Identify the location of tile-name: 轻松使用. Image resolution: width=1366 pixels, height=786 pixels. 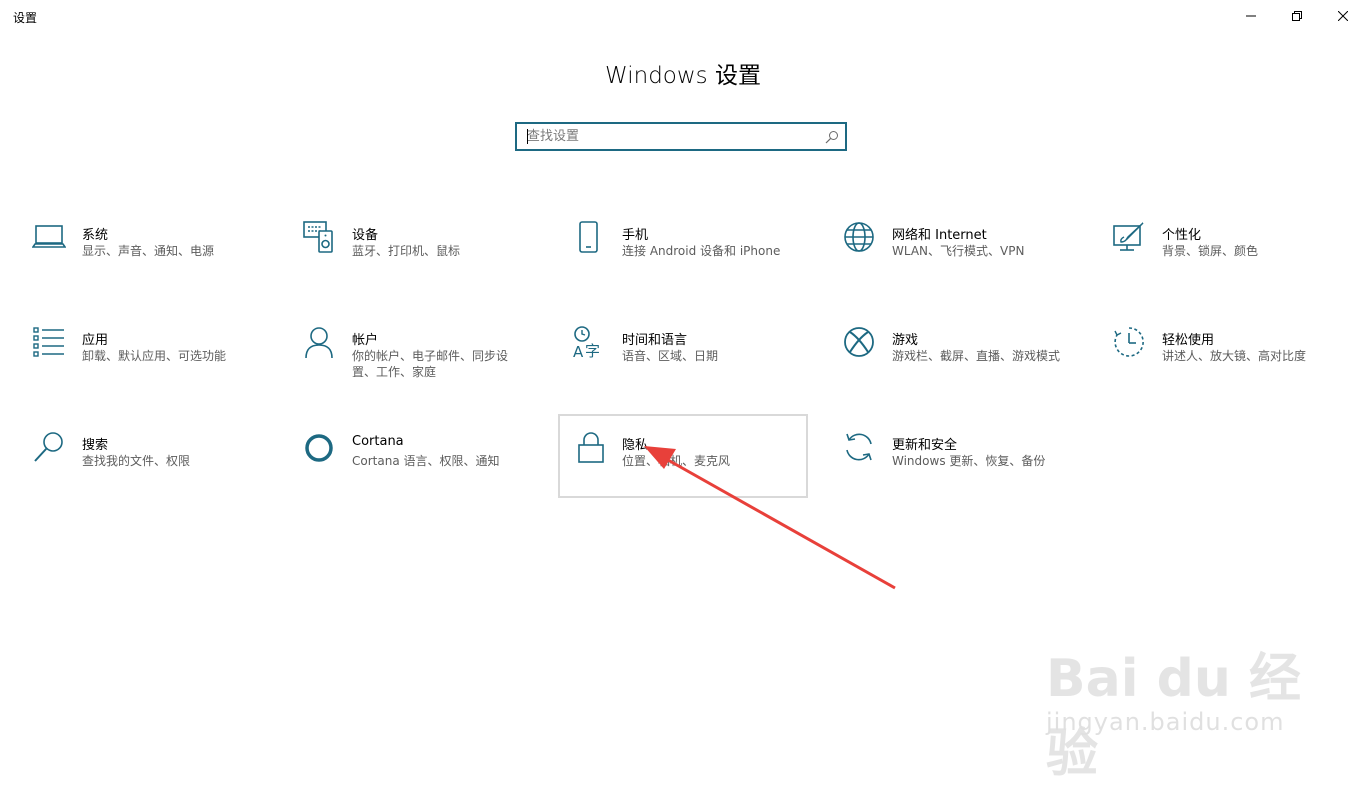
(1188, 340).